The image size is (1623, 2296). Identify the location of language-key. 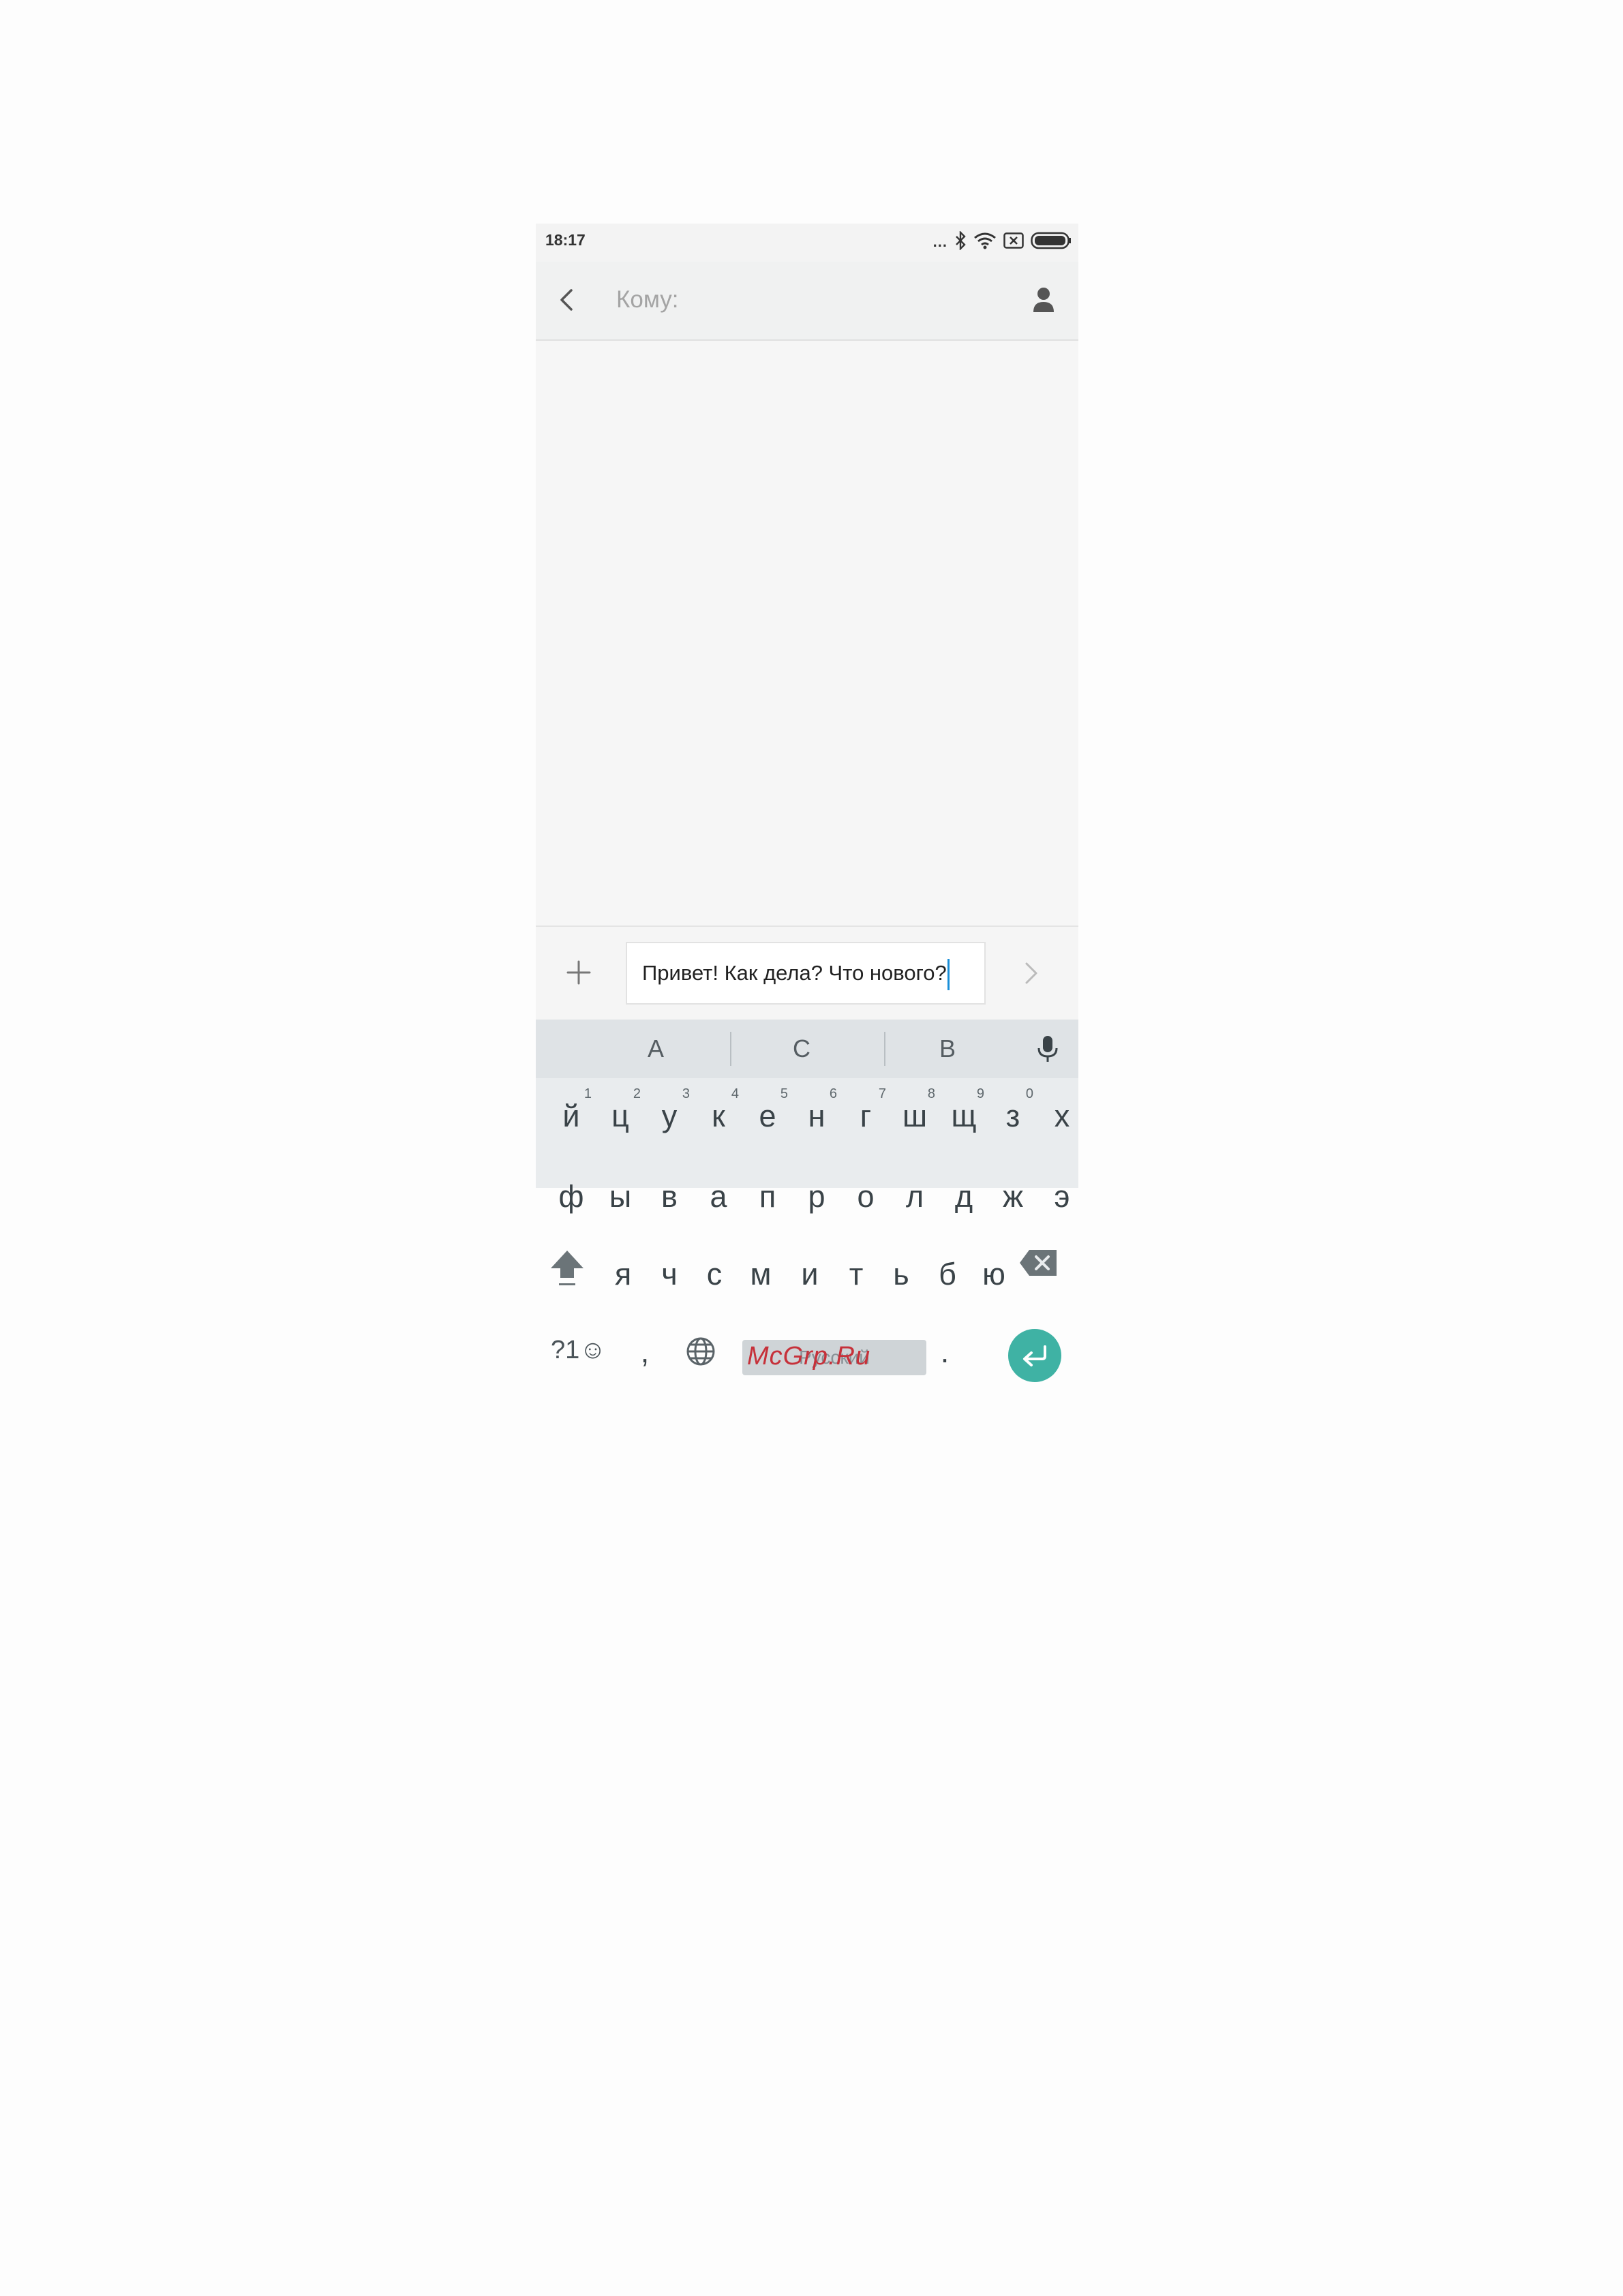
(701, 1355).